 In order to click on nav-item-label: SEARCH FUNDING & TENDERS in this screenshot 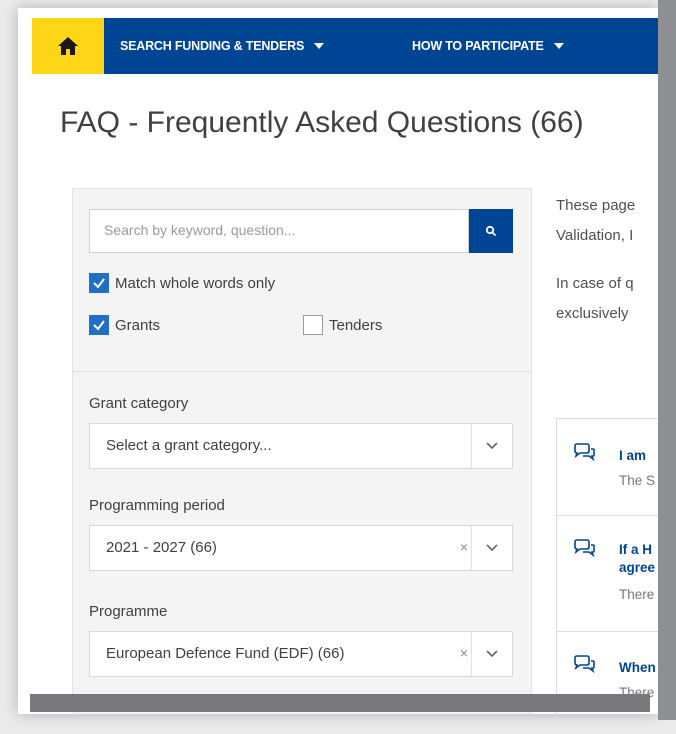, I will do `click(212, 46)`.